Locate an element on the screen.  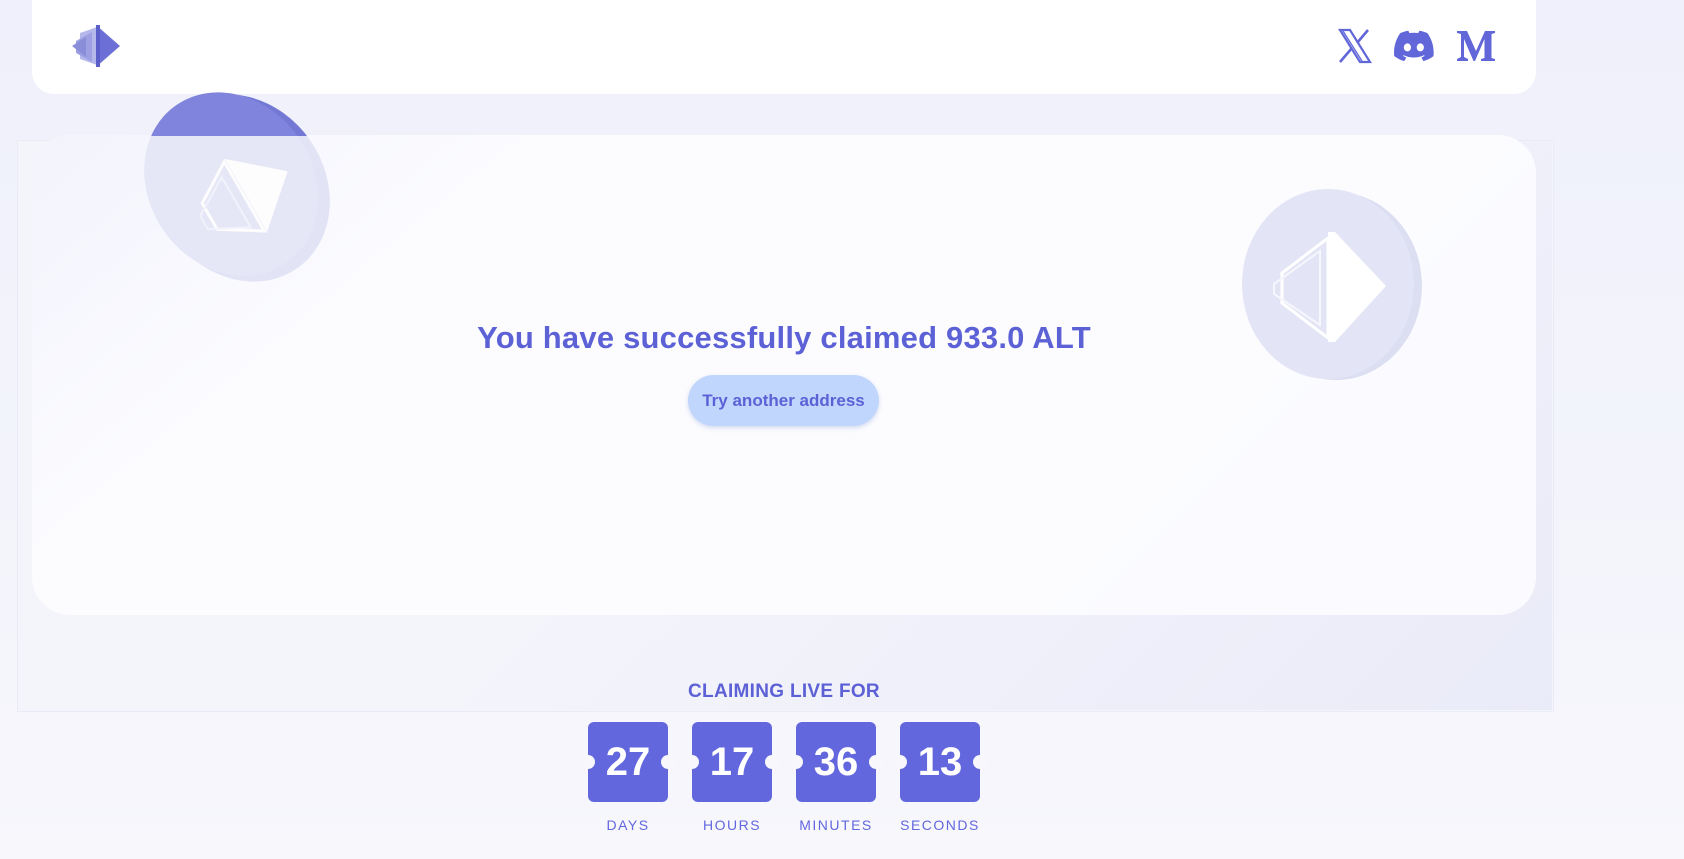
discord-icon is located at coordinates (1414, 46).